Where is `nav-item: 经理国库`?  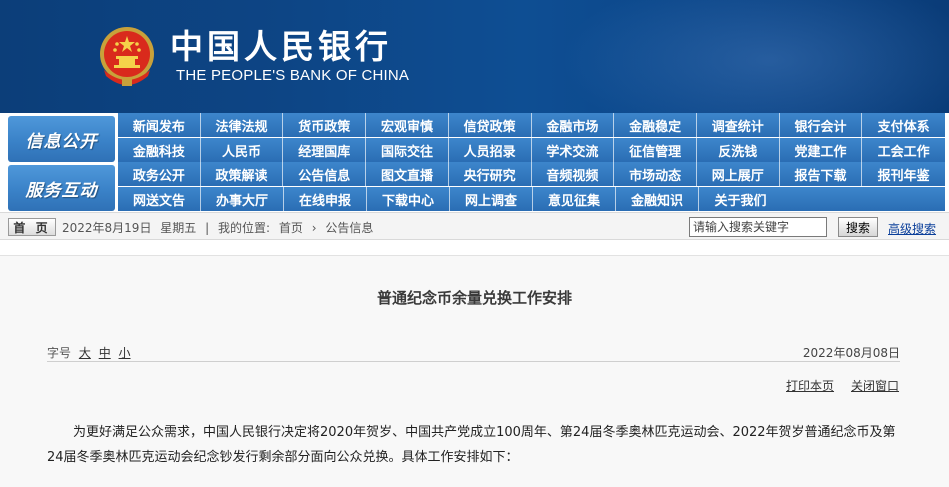
nav-item: 经理国库 is located at coordinates (325, 150).